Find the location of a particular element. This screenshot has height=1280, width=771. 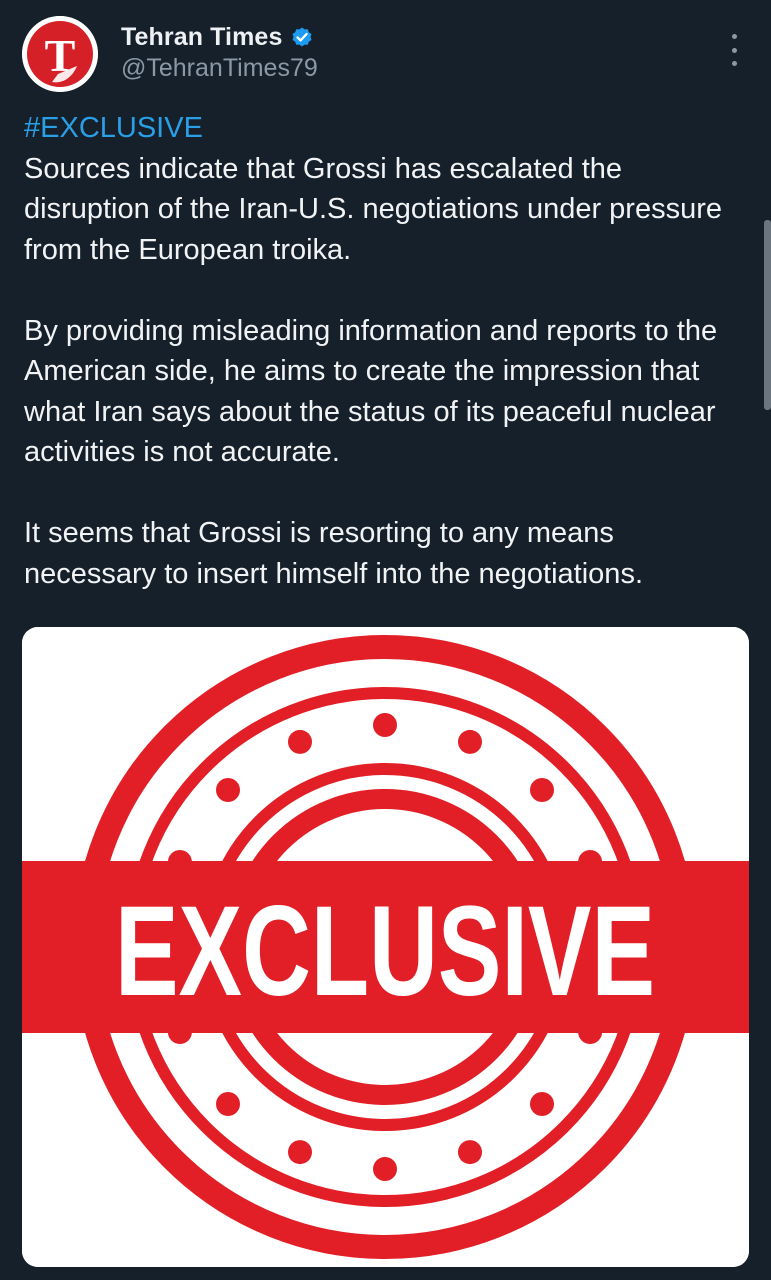

more-options-icon is located at coordinates (734, 50).